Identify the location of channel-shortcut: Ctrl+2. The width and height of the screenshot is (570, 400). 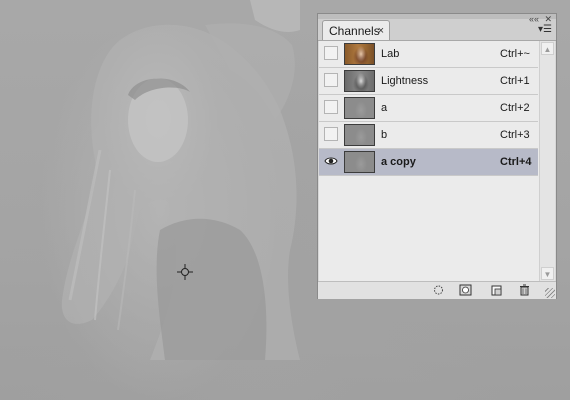
(515, 108).